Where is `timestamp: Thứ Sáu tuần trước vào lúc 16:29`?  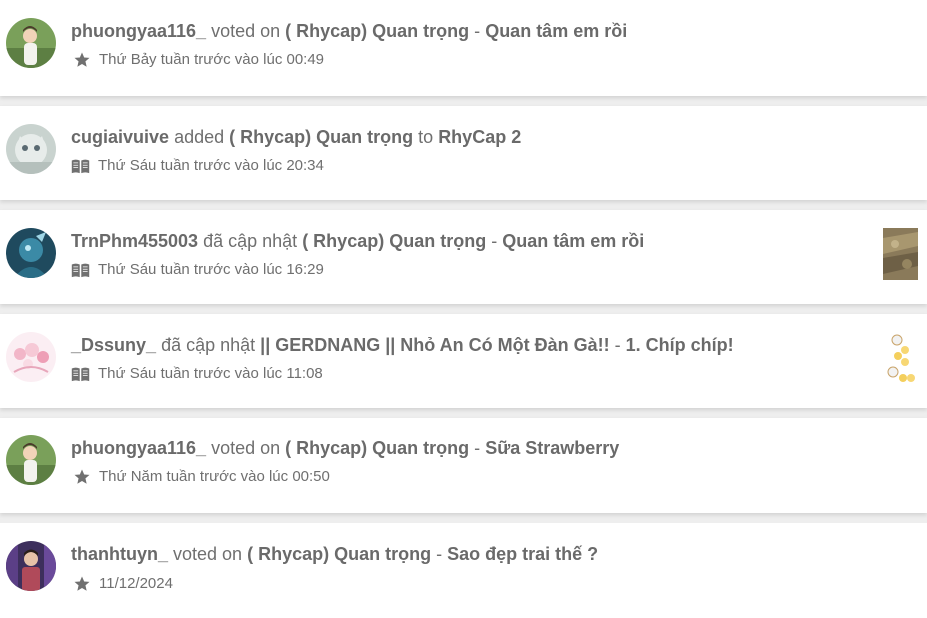
timestamp: Thứ Sáu tuần trước vào lúc 16:29 is located at coordinates (211, 269).